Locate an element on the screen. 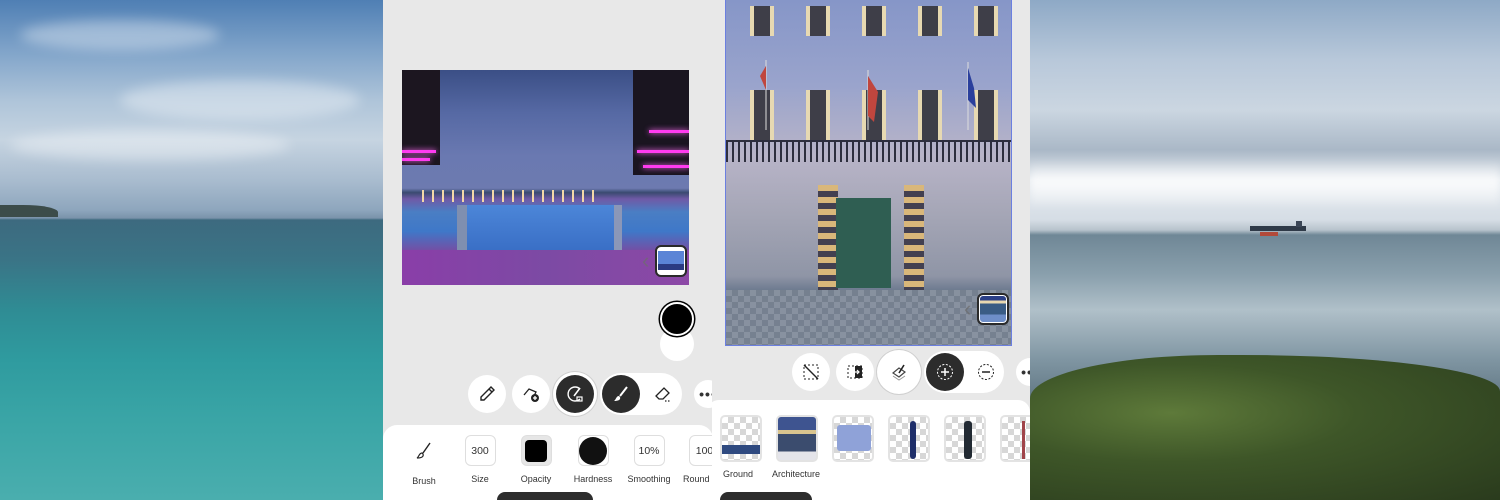  left-toolbar: ••• is located at coordinates (590, 394).